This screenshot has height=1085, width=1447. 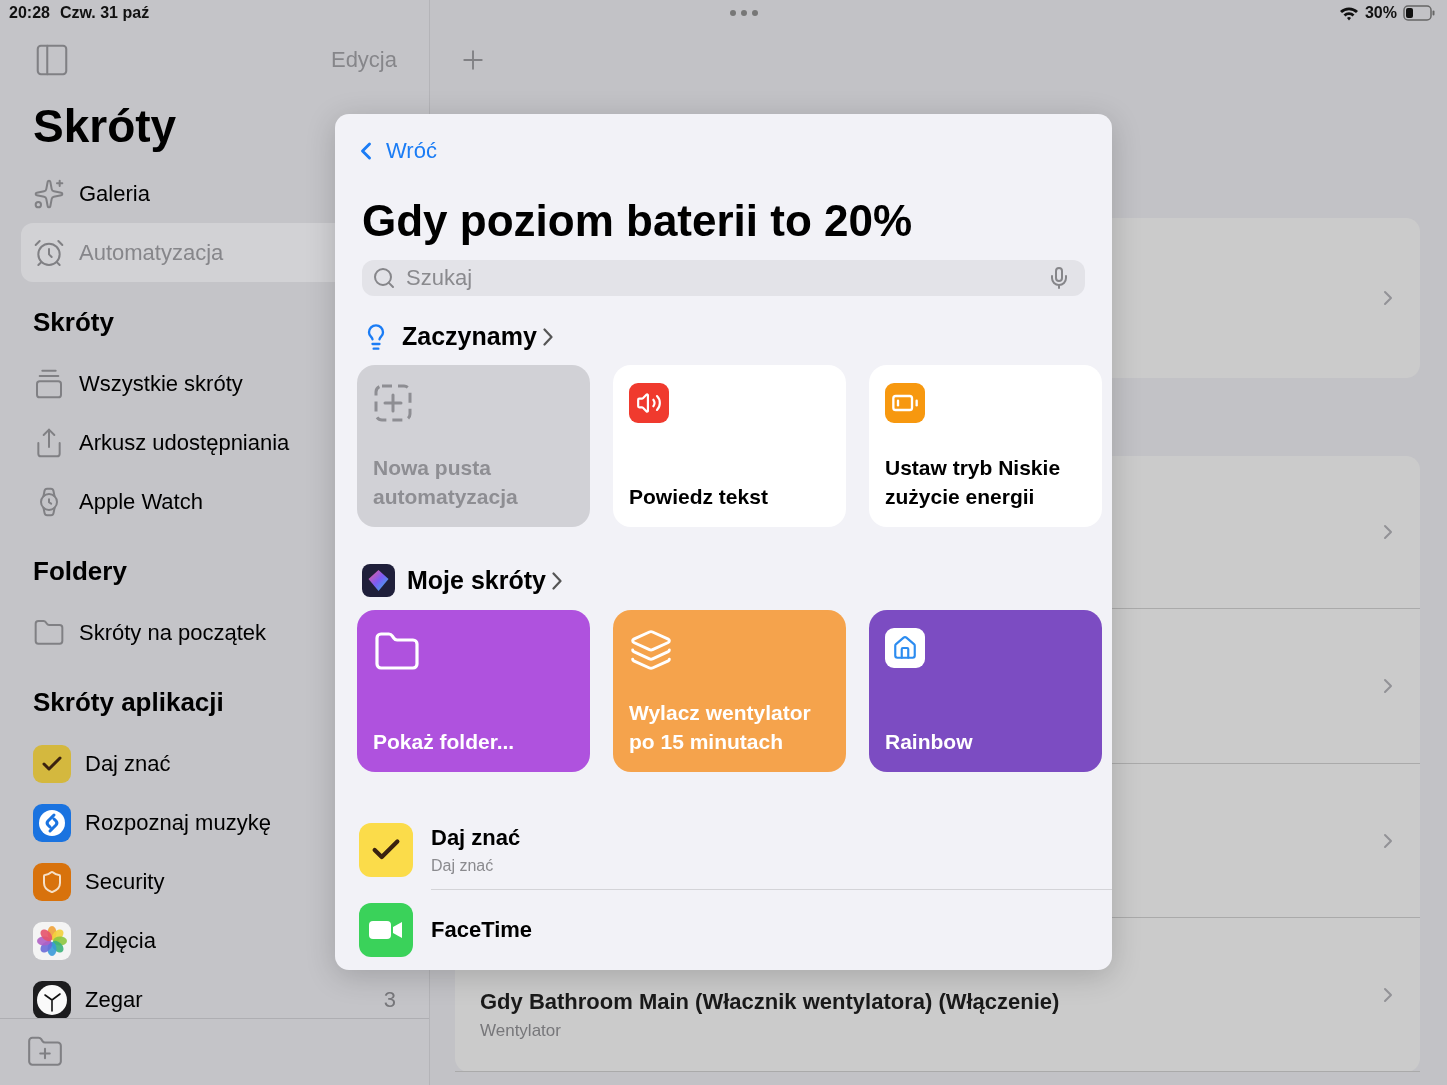 I want to click on sidebar-item-label: Arkusz udostępniania, so click(x=185, y=442).